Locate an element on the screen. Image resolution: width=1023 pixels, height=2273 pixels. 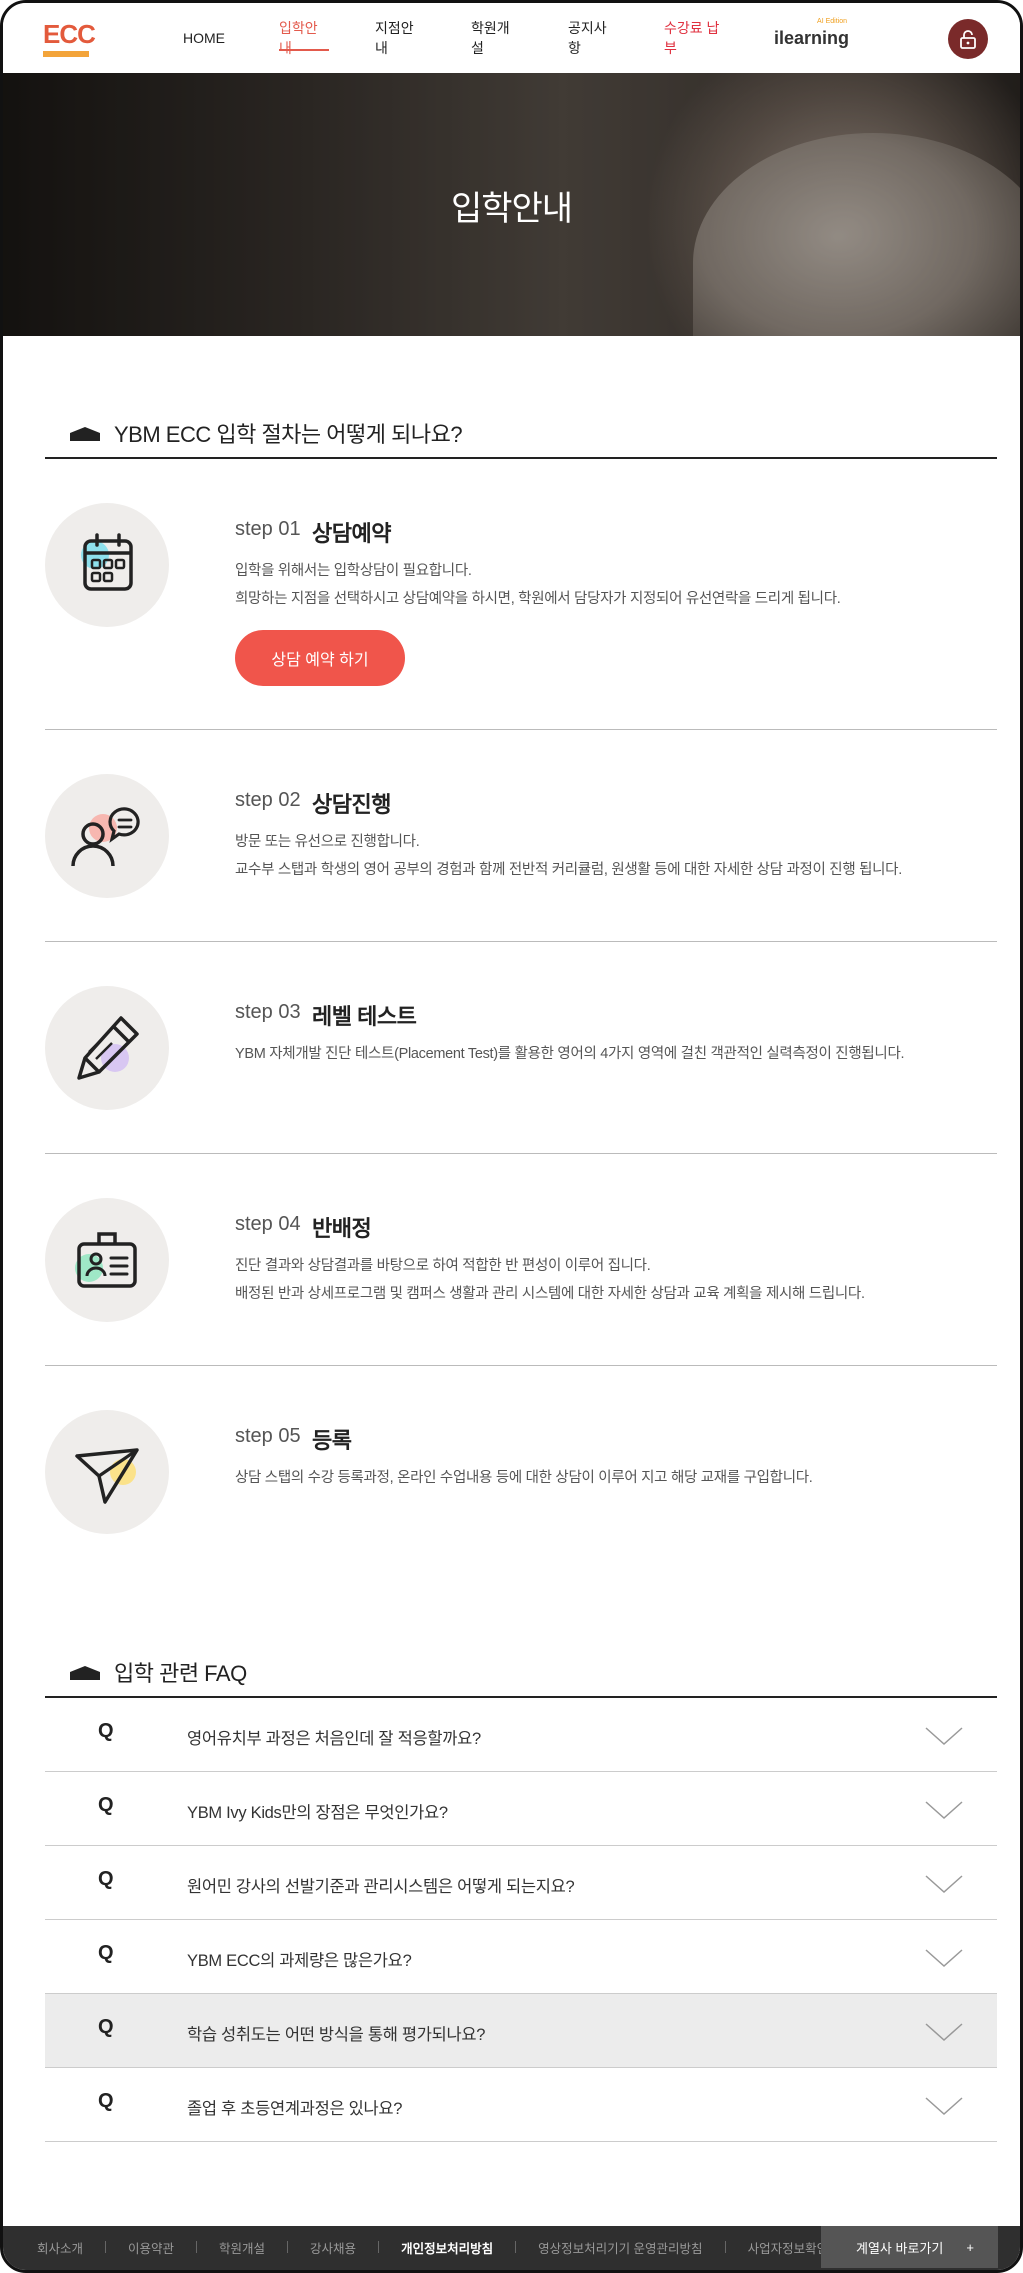
step-number: step 05 is located at coordinates (268, 1436).